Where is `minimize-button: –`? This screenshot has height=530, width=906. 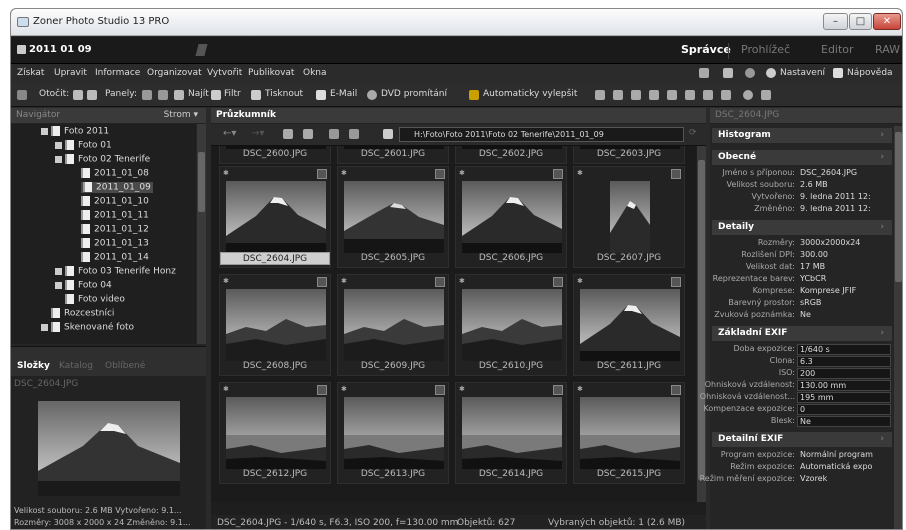 minimize-button: – is located at coordinates (835, 21).